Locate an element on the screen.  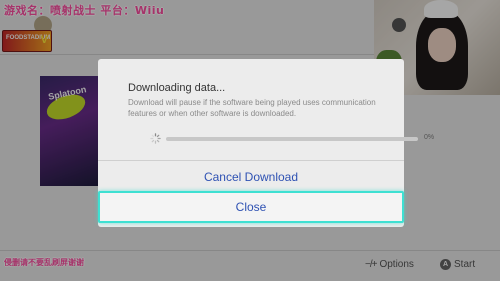
close-button: Close is located at coordinates (251, 207).